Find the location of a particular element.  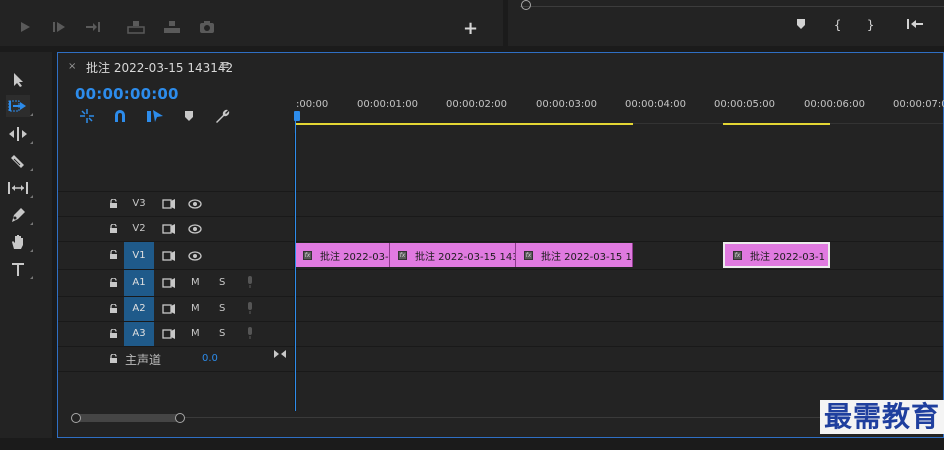

slip-tool-icon is located at coordinates (19, 188).